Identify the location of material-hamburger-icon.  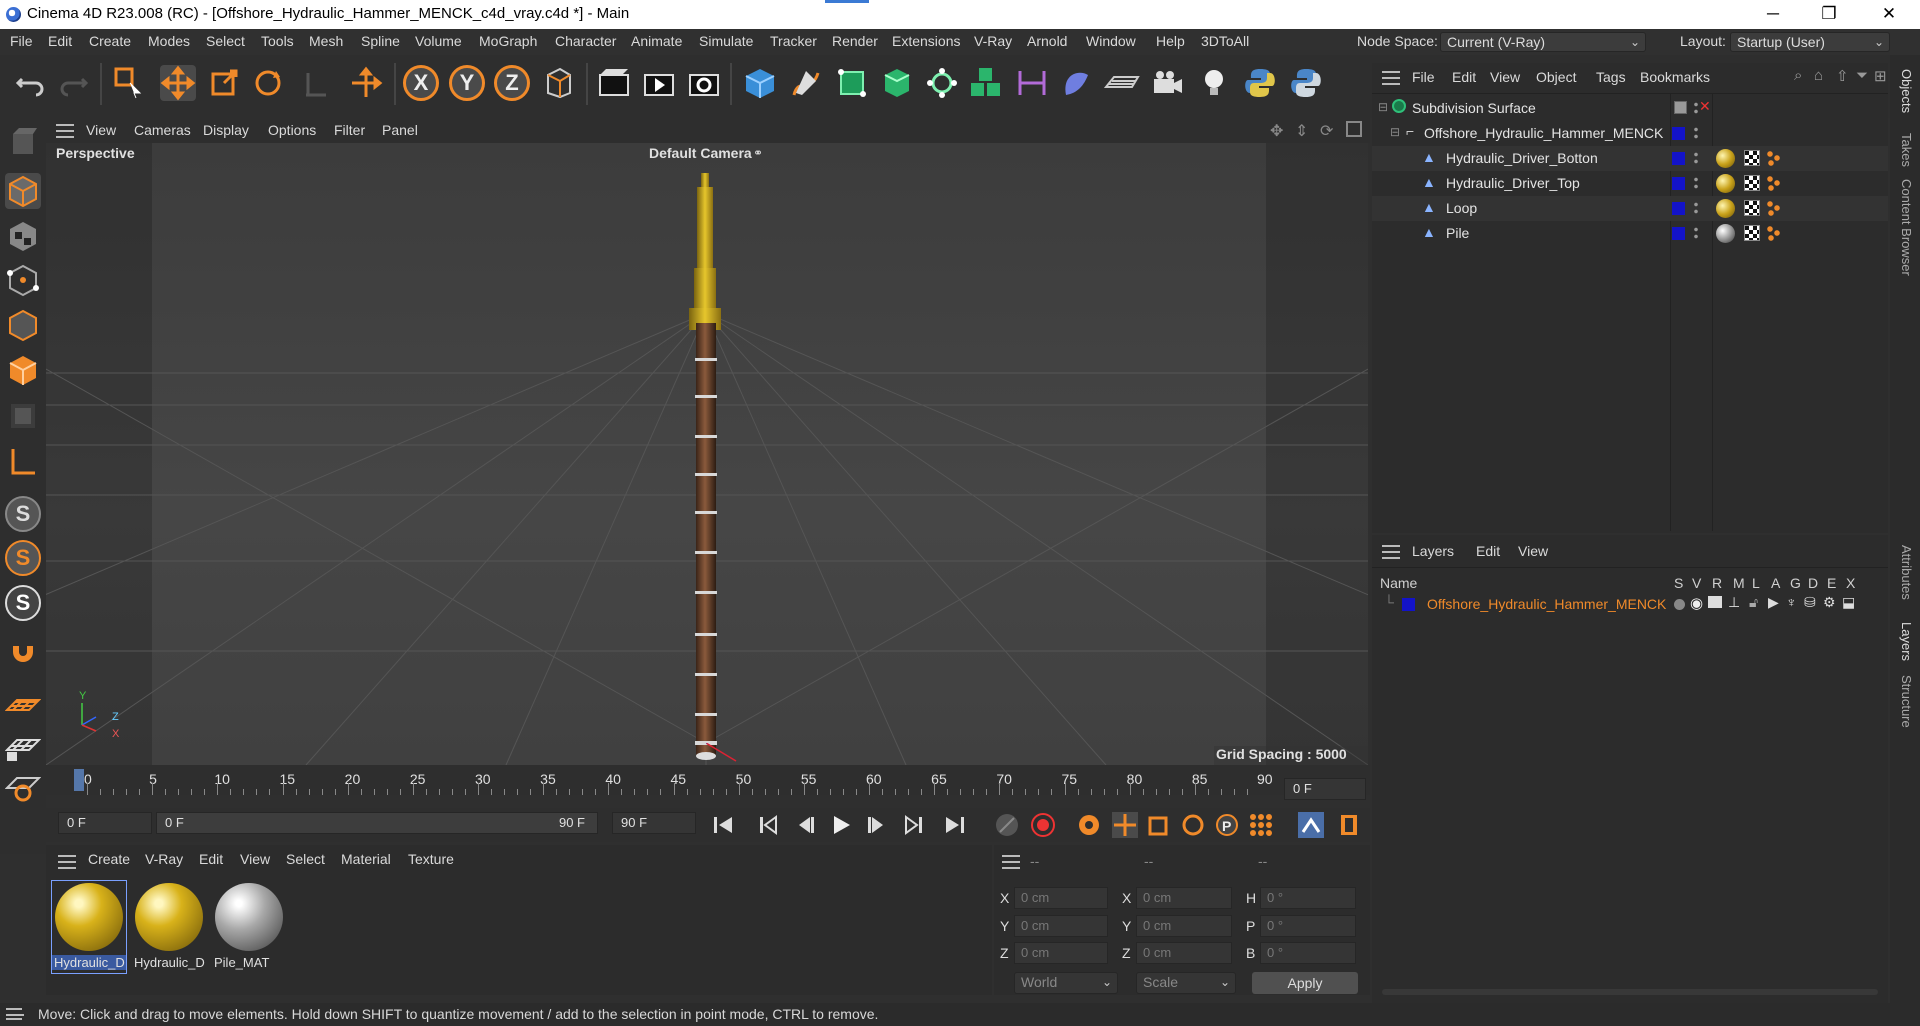
(67, 862).